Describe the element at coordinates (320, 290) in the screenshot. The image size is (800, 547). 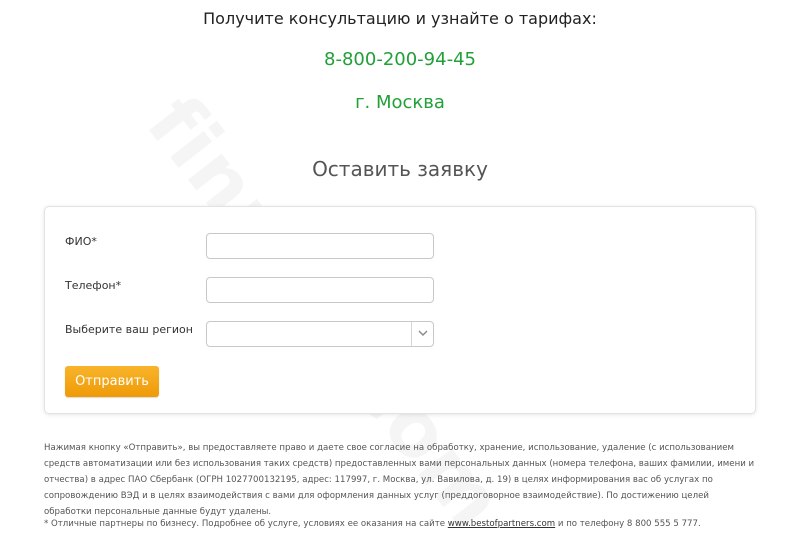
I see `phone-input` at that location.